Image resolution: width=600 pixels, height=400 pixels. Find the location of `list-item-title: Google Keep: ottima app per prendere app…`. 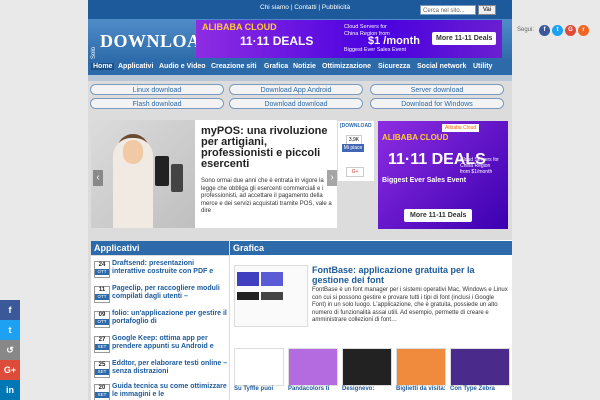

list-item-title: Google Keep: ottima app per prendere app… is located at coordinates (170, 343).